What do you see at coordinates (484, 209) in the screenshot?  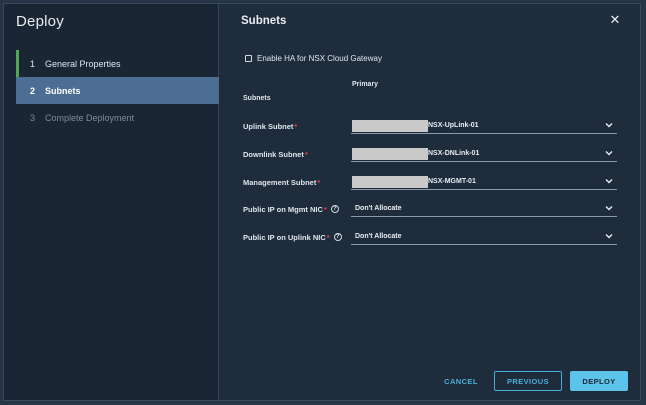 I see `public-ip-mgmt-select: Don't Allocate` at bounding box center [484, 209].